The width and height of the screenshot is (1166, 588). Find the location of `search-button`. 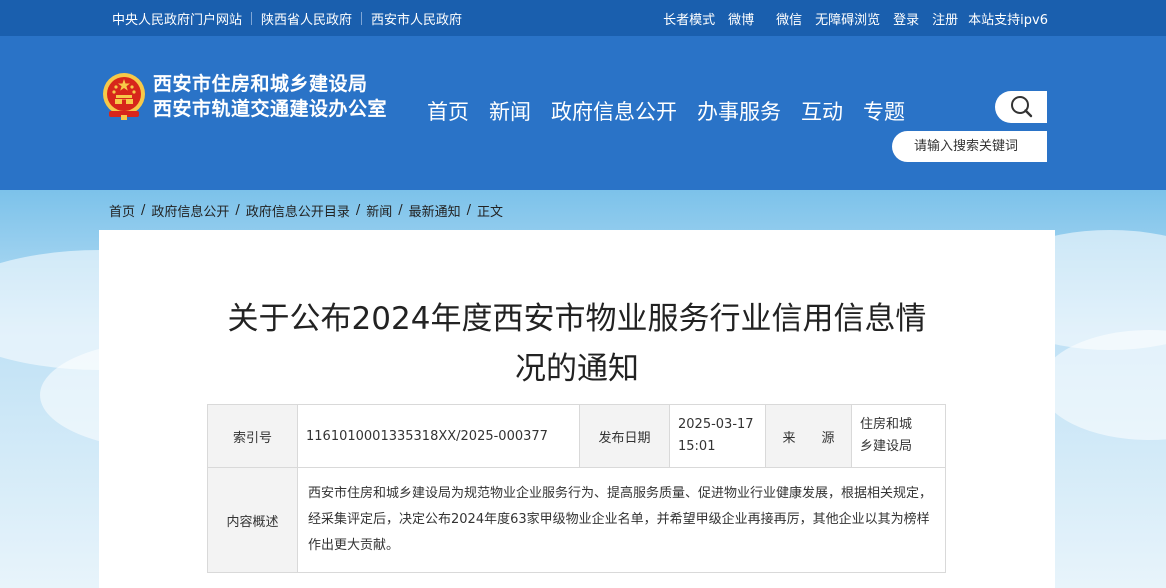

search-button is located at coordinates (1021, 107).